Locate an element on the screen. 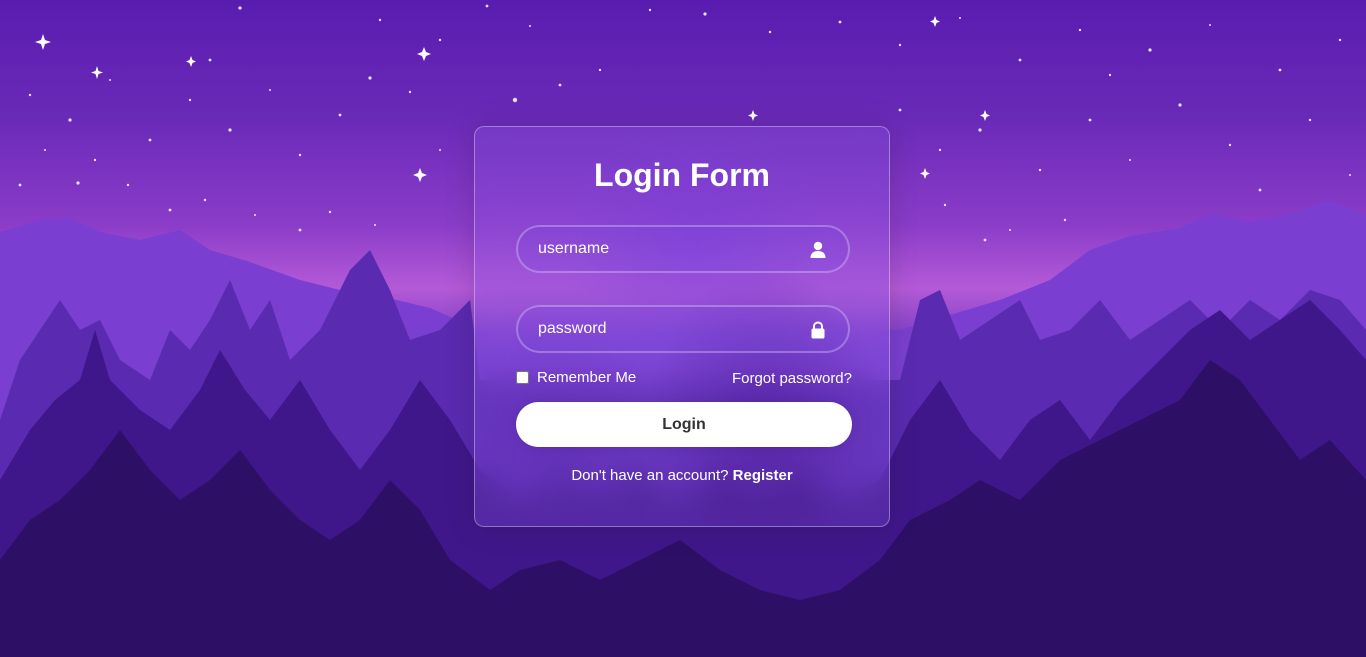  register-row: Don't have an account? Register is located at coordinates (682, 475).